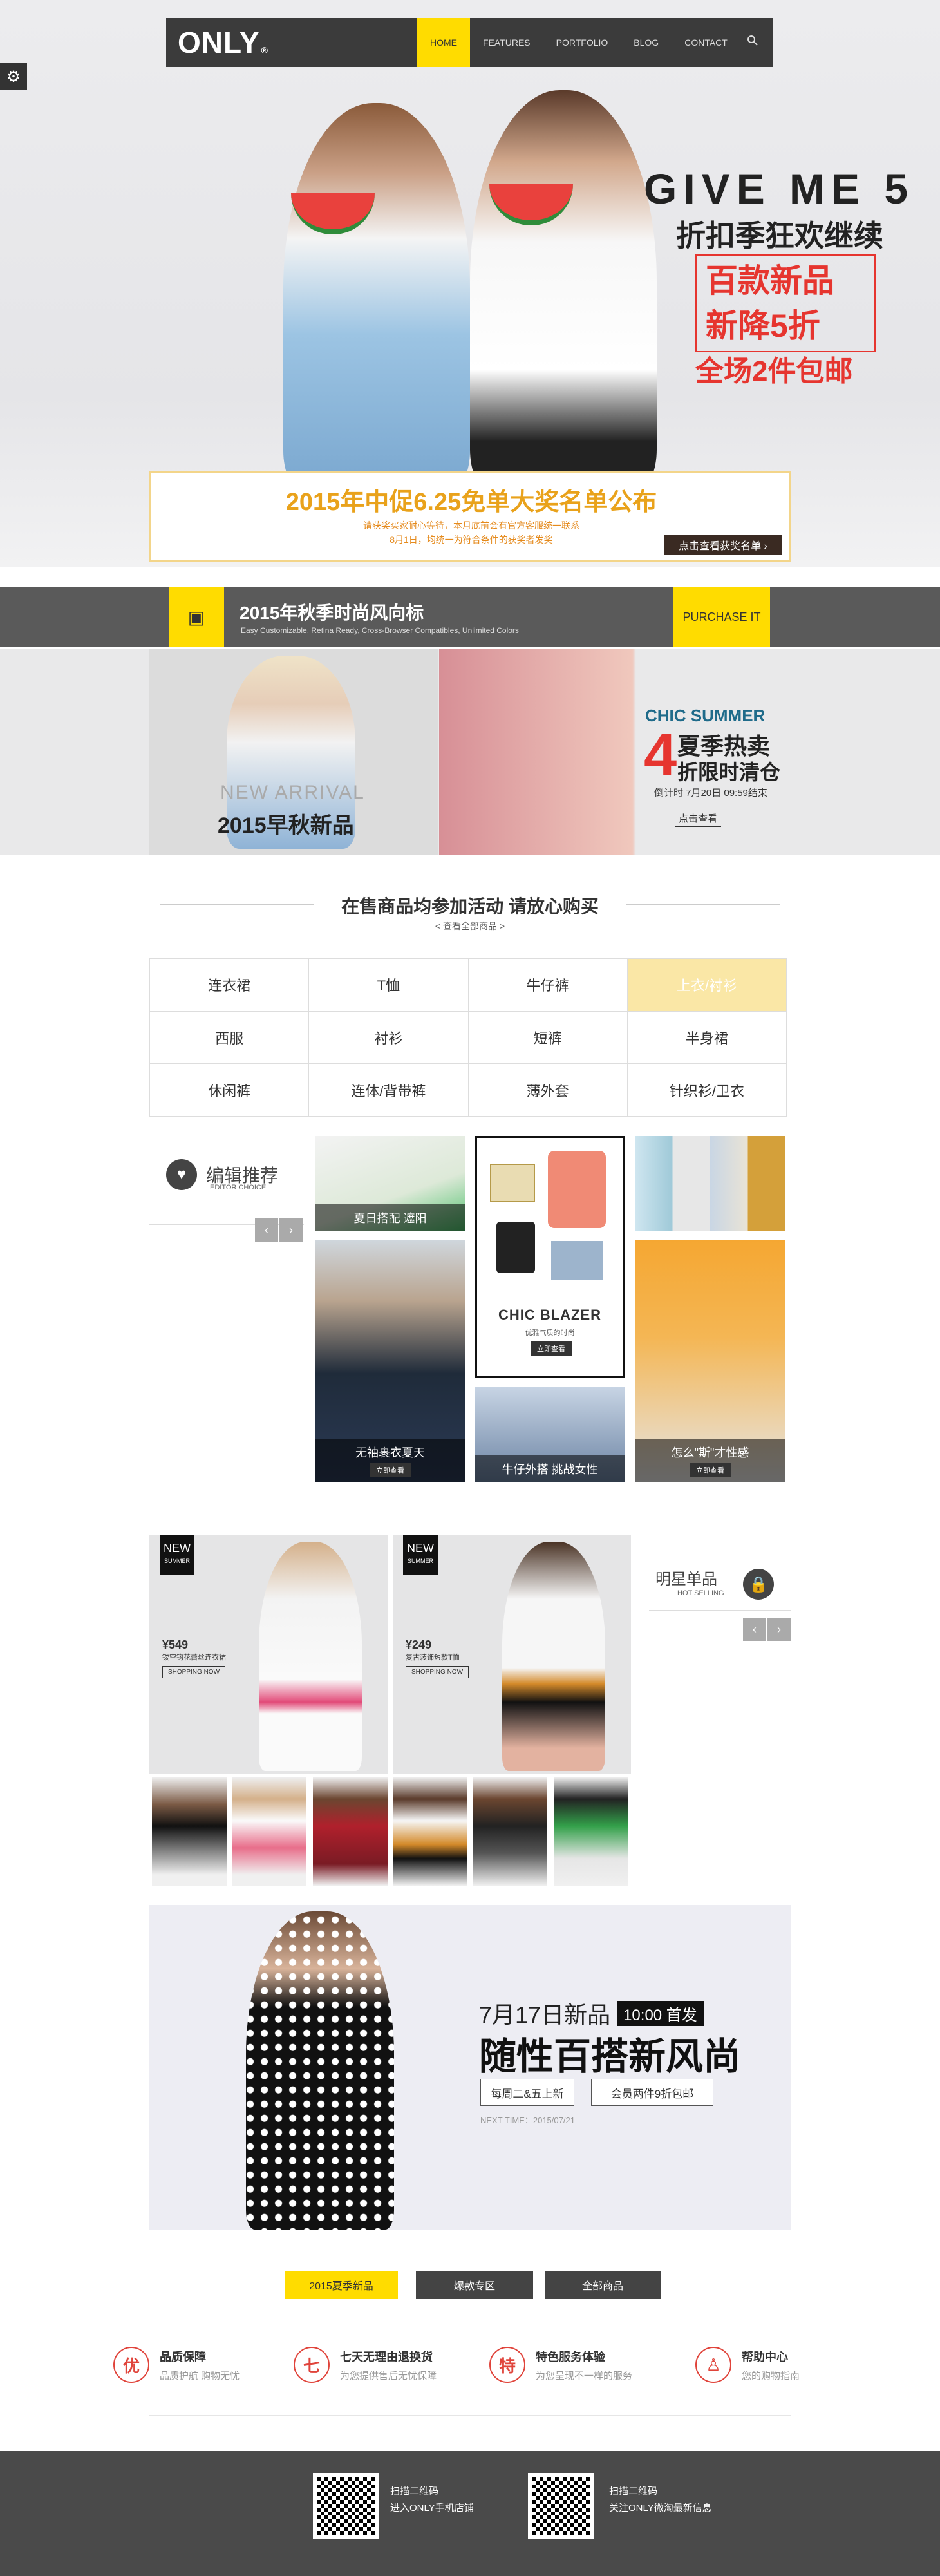 The height and width of the screenshot is (2576, 940). Describe the element at coordinates (707, 985) in the screenshot. I see `category-tops: 上衣/衬衫` at that location.